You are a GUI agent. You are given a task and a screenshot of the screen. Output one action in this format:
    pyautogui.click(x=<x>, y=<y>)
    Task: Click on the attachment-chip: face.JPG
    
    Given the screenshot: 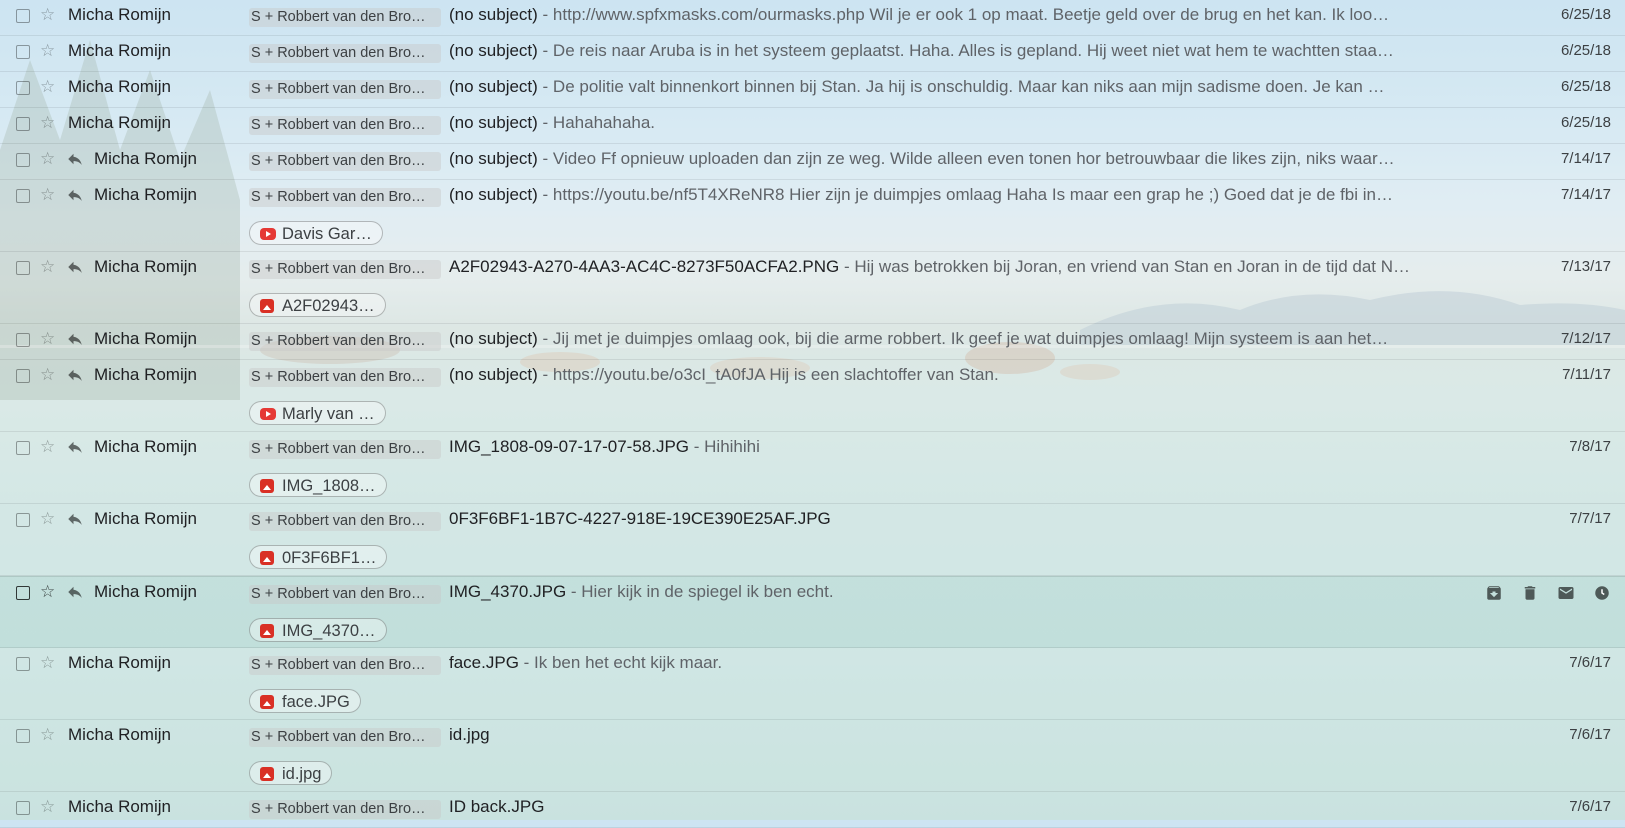 What is the action you would take?
    pyautogui.click(x=305, y=701)
    